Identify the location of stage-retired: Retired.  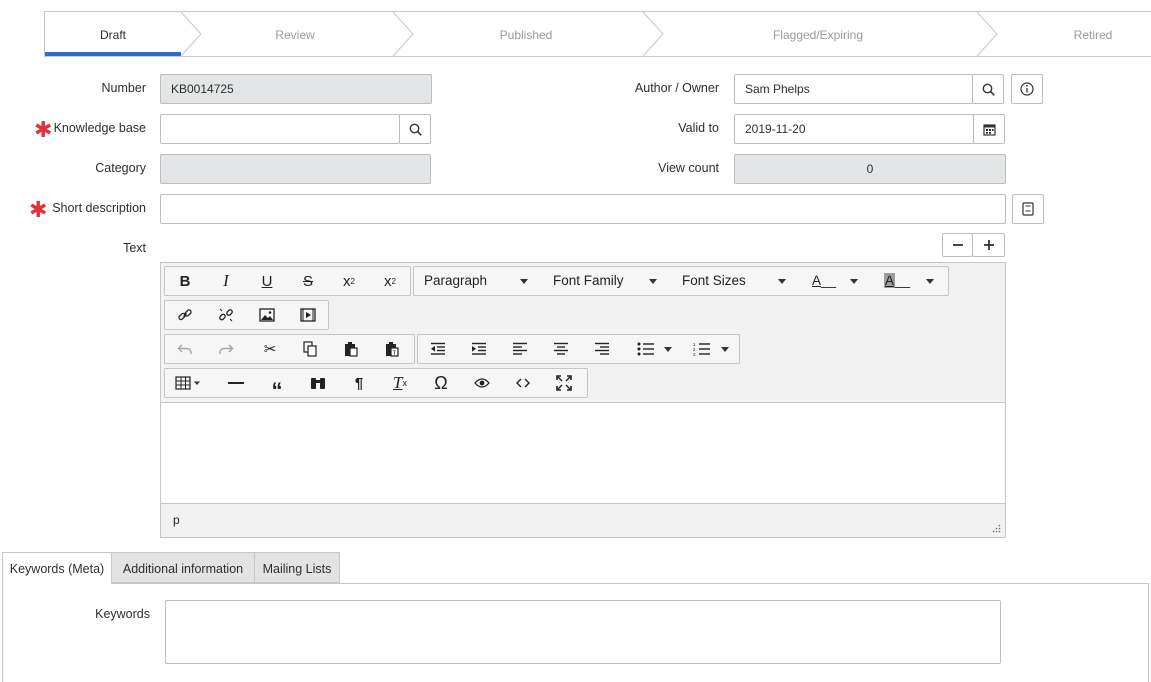
(1078, 34).